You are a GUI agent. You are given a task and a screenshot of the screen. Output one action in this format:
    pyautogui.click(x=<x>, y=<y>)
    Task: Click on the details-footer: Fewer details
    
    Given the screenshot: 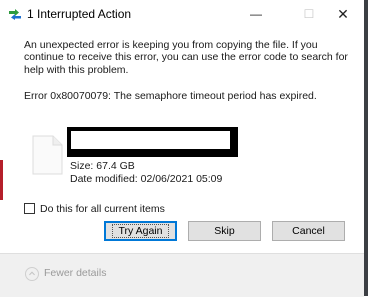 What is the action you would take?
    pyautogui.click(x=182, y=275)
    